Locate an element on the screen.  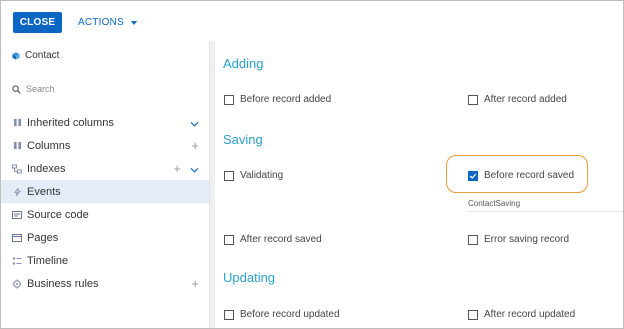
sidebar-item-events: Events is located at coordinates (105, 191).